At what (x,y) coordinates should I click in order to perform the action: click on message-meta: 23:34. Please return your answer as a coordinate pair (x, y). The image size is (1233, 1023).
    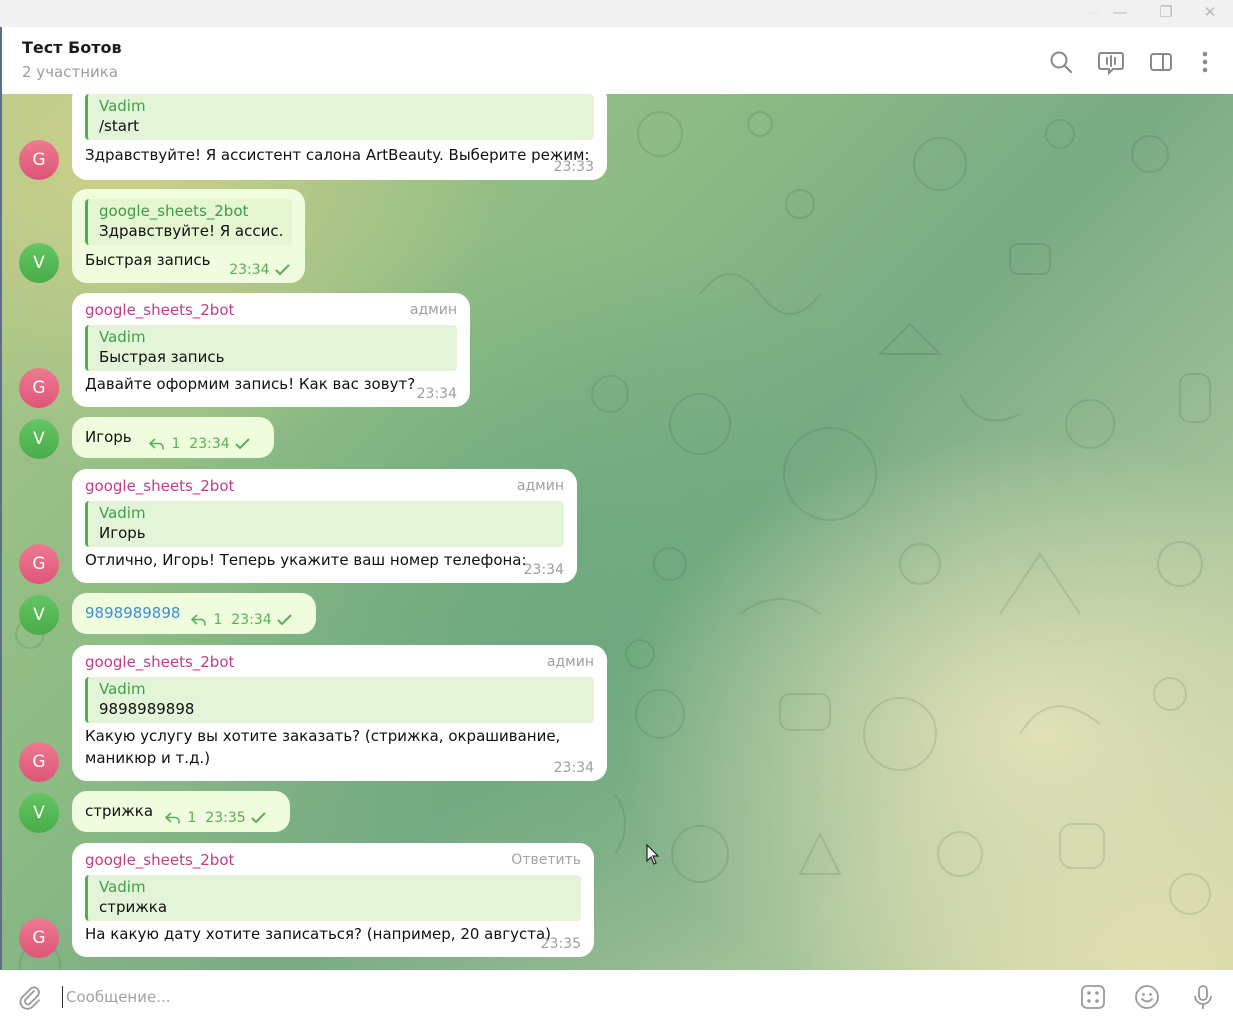
    Looking at the image, I should click on (260, 270).